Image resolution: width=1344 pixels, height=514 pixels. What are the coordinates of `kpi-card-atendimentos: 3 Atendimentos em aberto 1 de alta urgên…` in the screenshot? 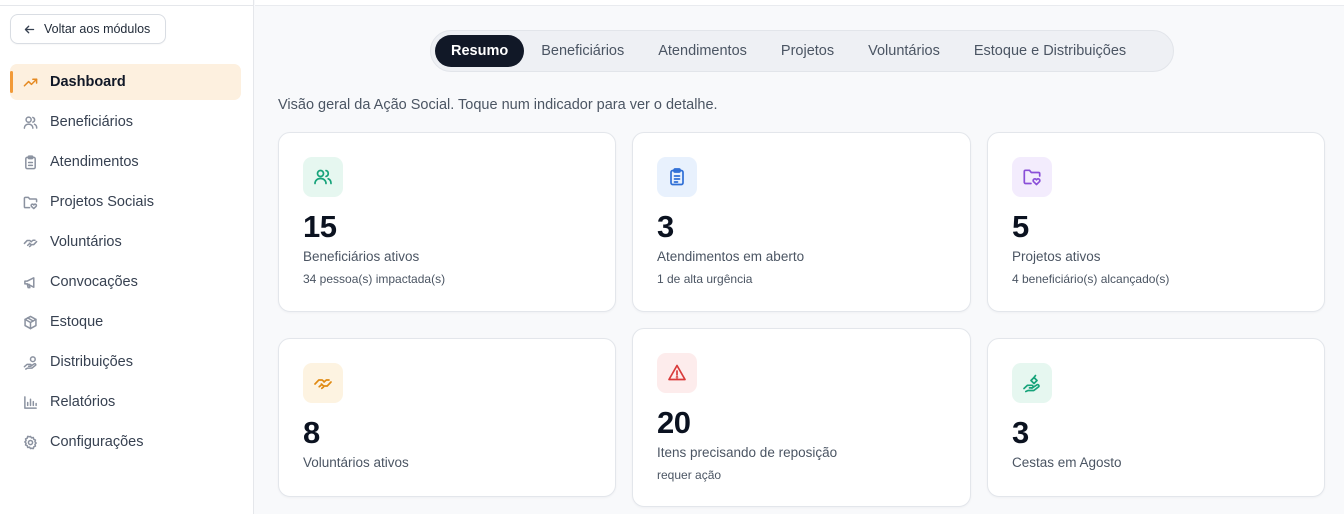 It's located at (801, 222).